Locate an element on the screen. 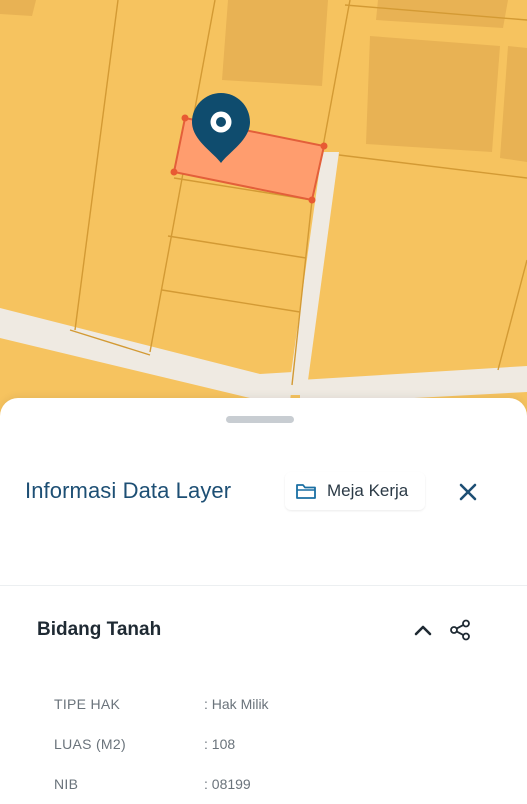  share-icon is located at coordinates (460, 630).